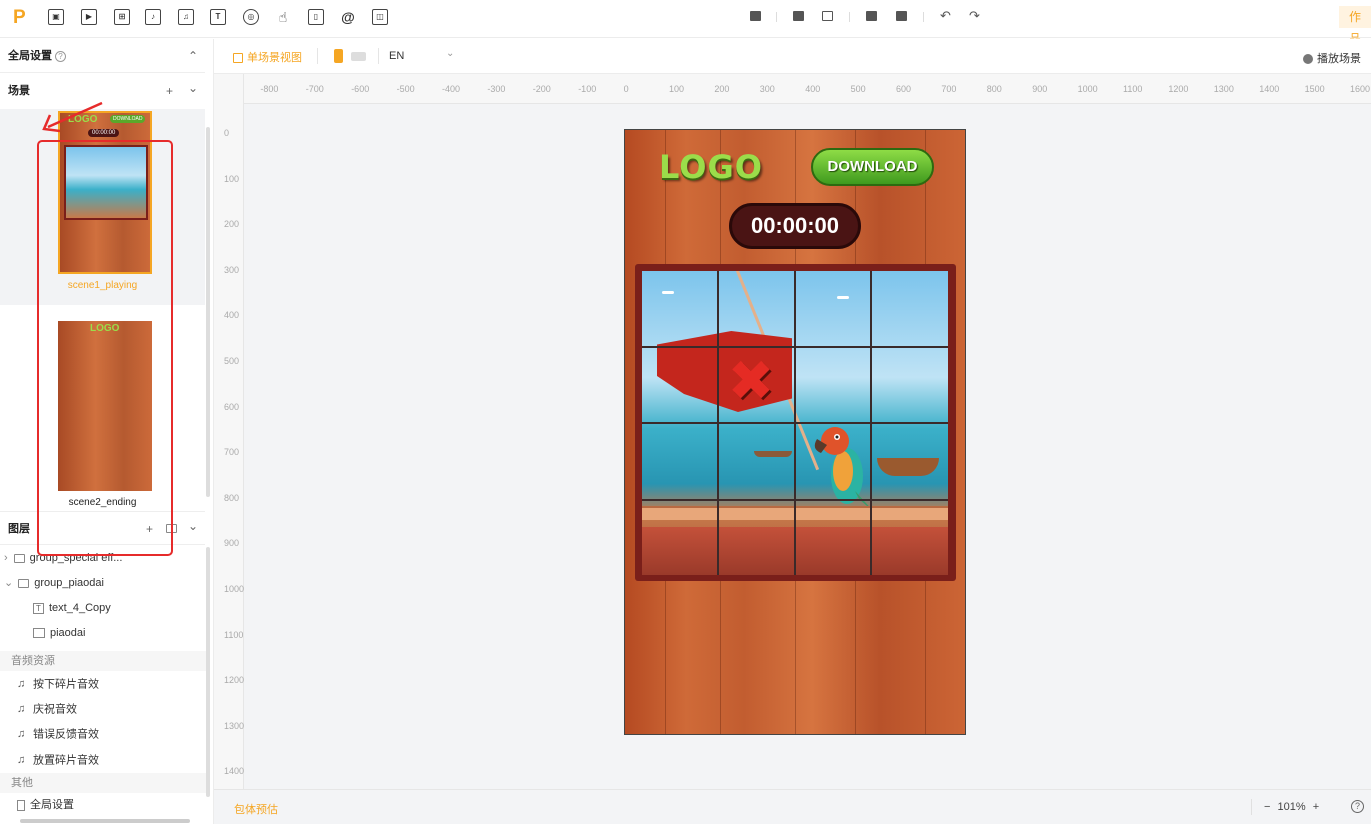 Image resolution: width=1371 pixels, height=824 pixels. What do you see at coordinates (711, 167) in the screenshot?
I see `logo-image: LOGO` at bounding box center [711, 167].